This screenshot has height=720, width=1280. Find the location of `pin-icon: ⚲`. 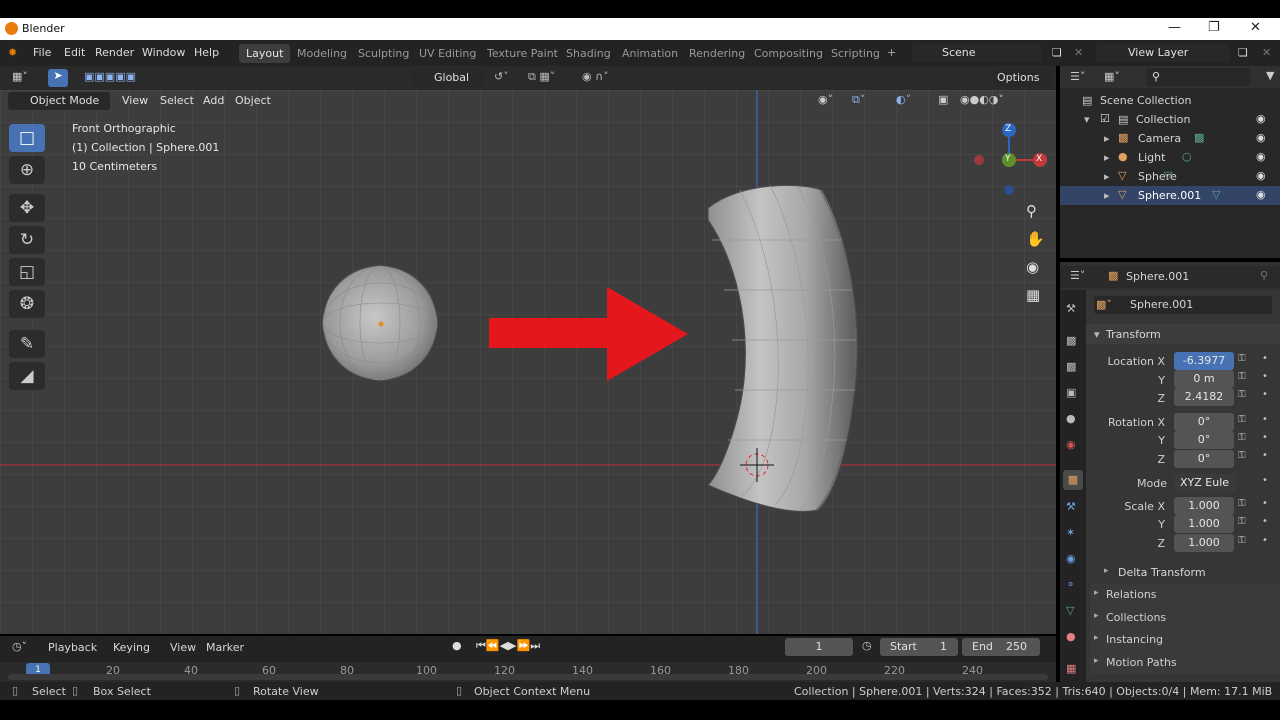

pin-icon: ⚲ is located at coordinates (1264, 275).